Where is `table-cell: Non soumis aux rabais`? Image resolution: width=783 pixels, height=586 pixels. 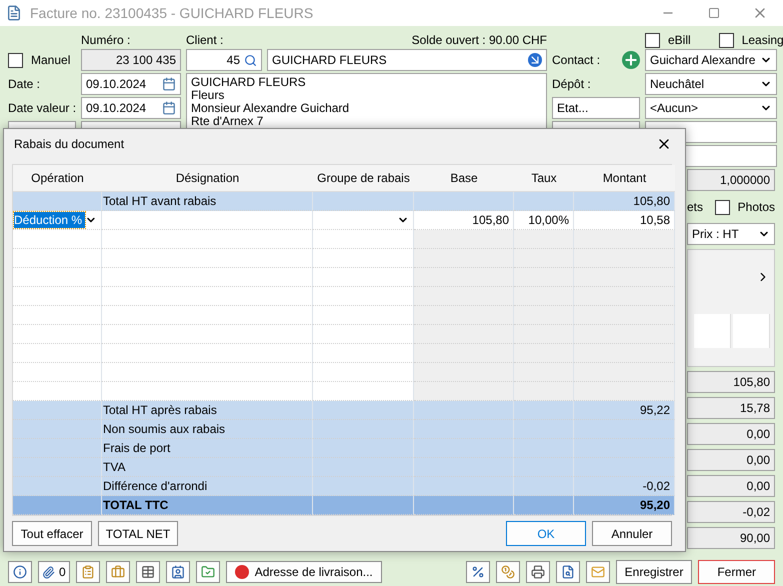 table-cell: Non soumis aux rabais is located at coordinates (207, 429).